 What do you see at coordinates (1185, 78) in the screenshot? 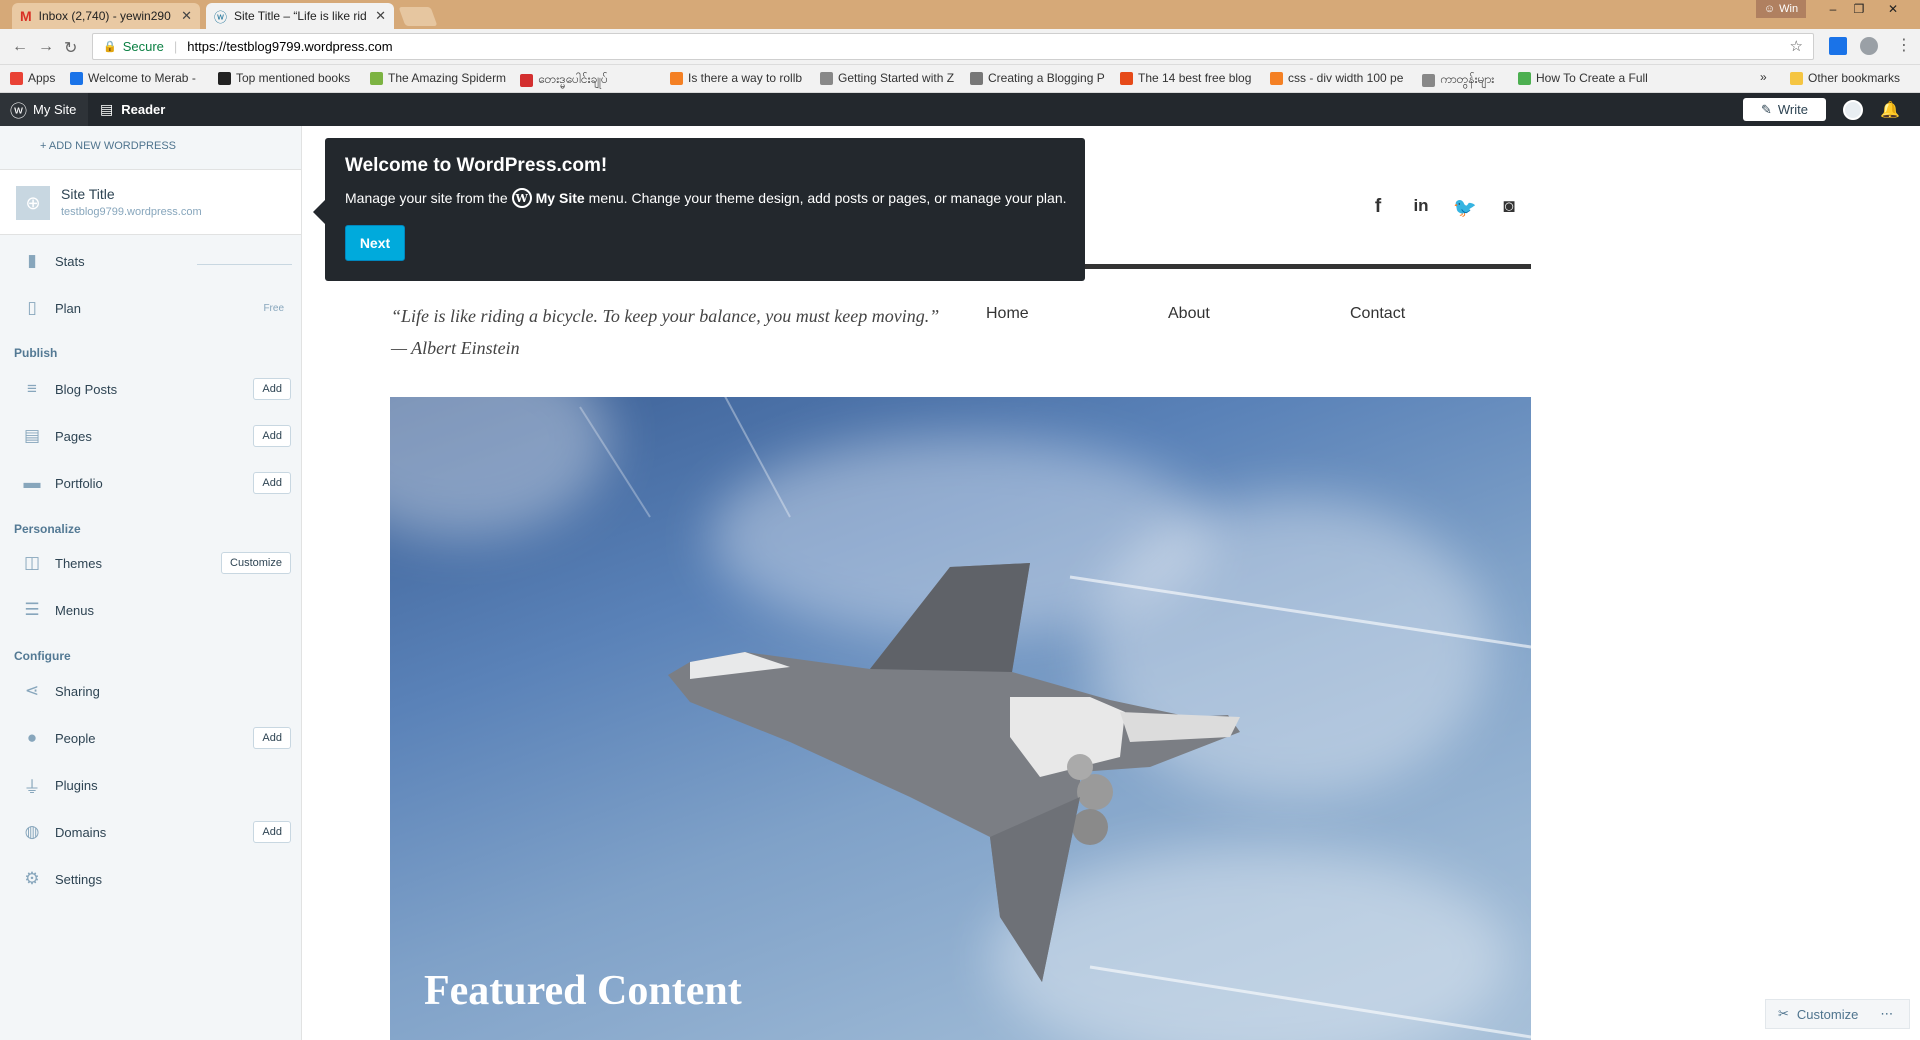
I see `bookmark-item: The 14 best free blog` at bounding box center [1185, 78].